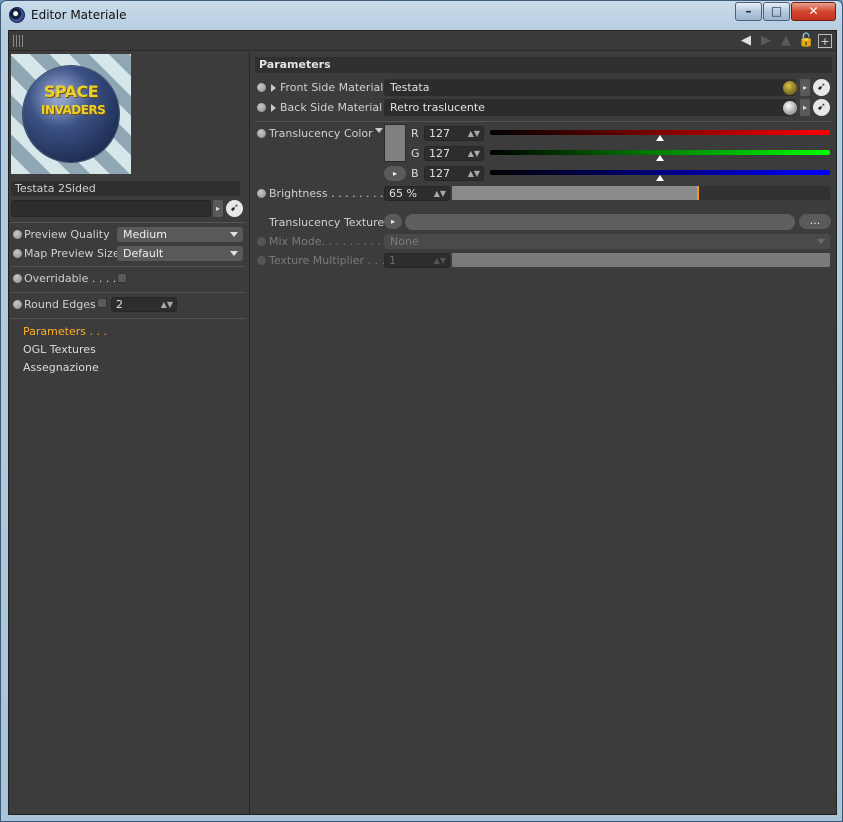 The image size is (843, 822). I want to click on g-slider-handle, so click(660, 158).